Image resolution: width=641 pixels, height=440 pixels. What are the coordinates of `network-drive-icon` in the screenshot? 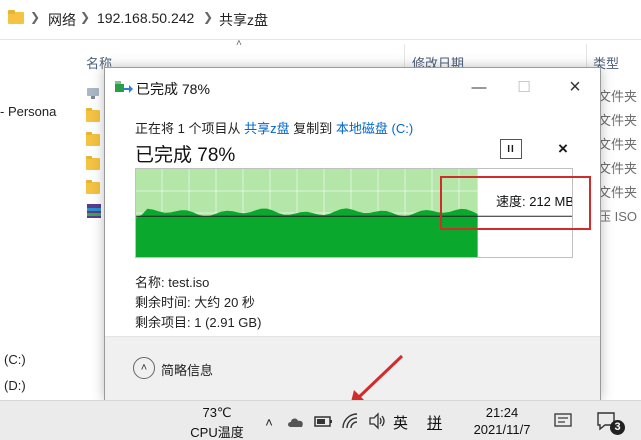 It's located at (93, 93).